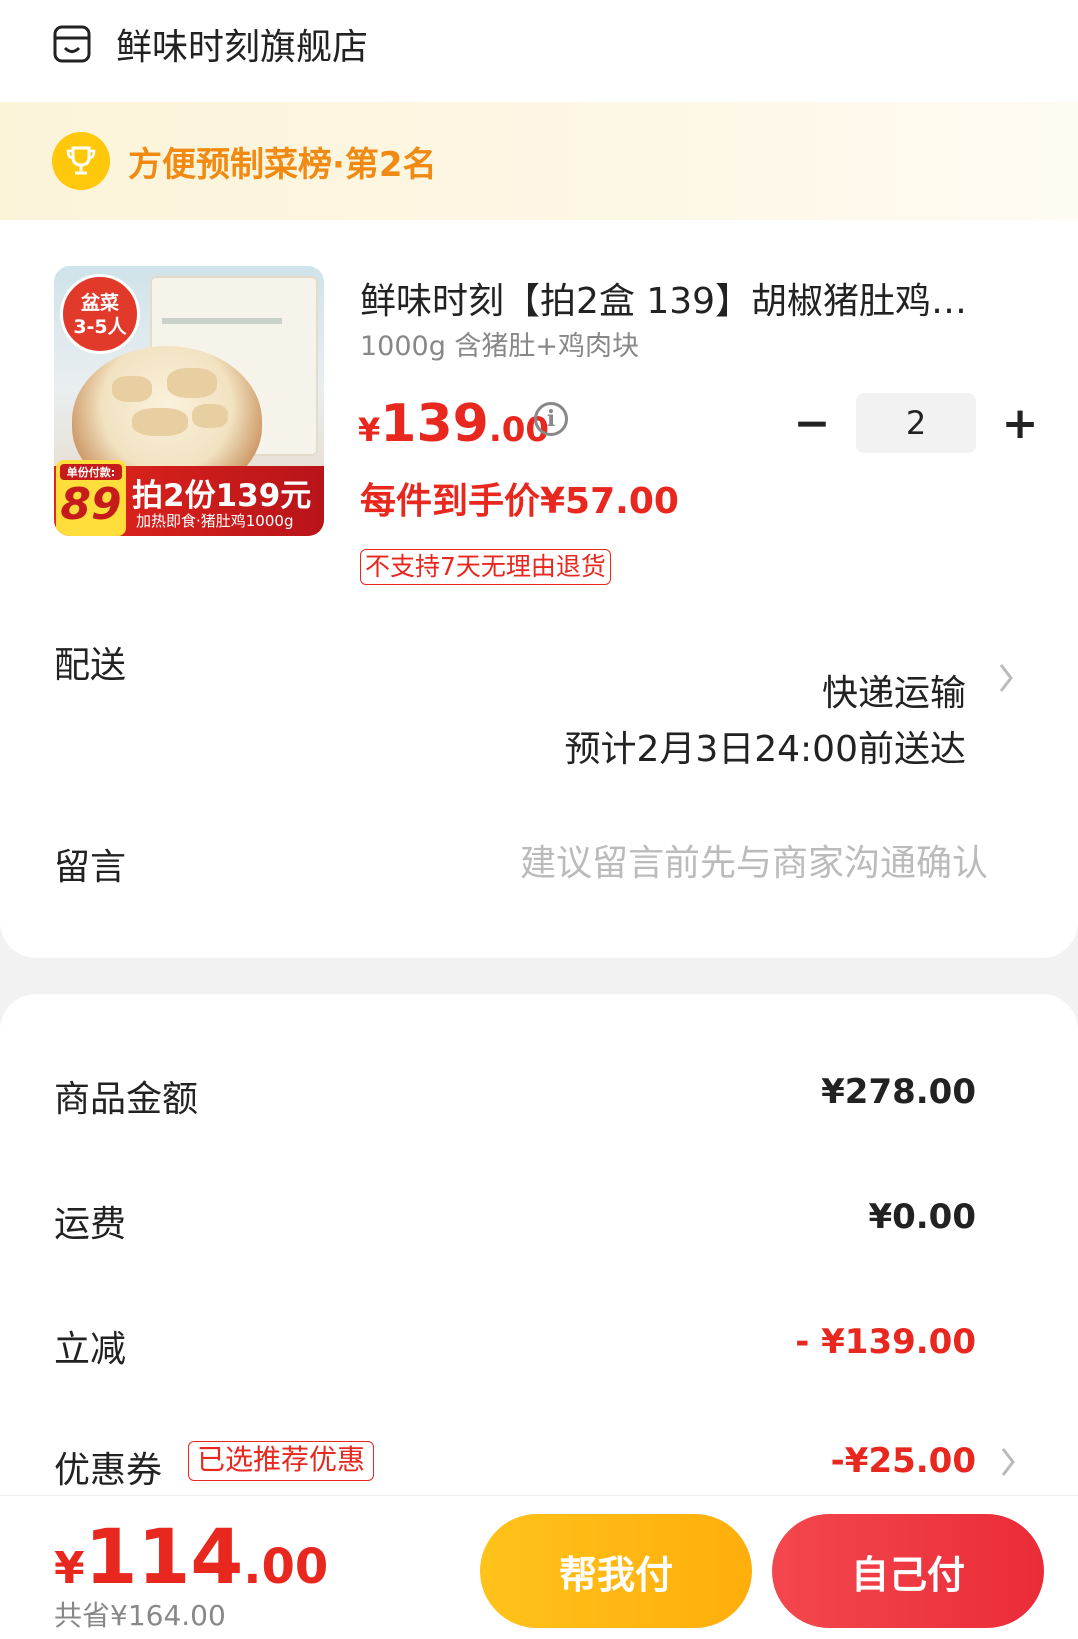  Describe the element at coordinates (454, 424) in the screenshot. I see `product-price: ¥ 139 .00` at that location.